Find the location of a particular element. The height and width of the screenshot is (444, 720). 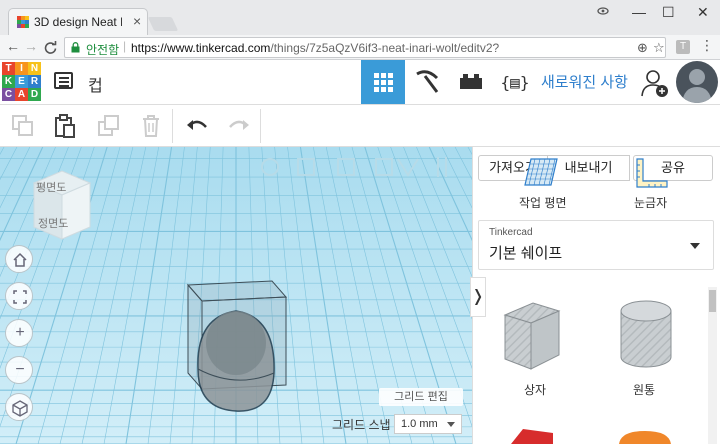

workplane-icon is located at coordinates (541, 173).